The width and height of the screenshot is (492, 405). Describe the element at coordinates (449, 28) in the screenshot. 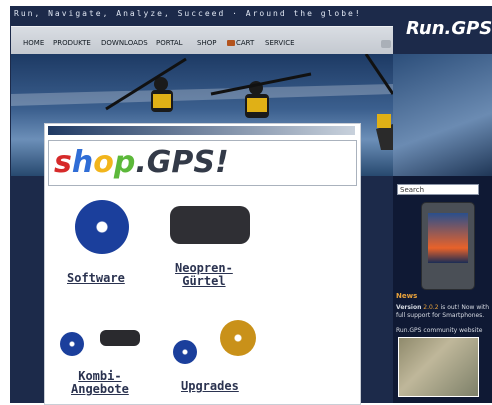

I see `site-logo-text: Run.GPS!` at that location.